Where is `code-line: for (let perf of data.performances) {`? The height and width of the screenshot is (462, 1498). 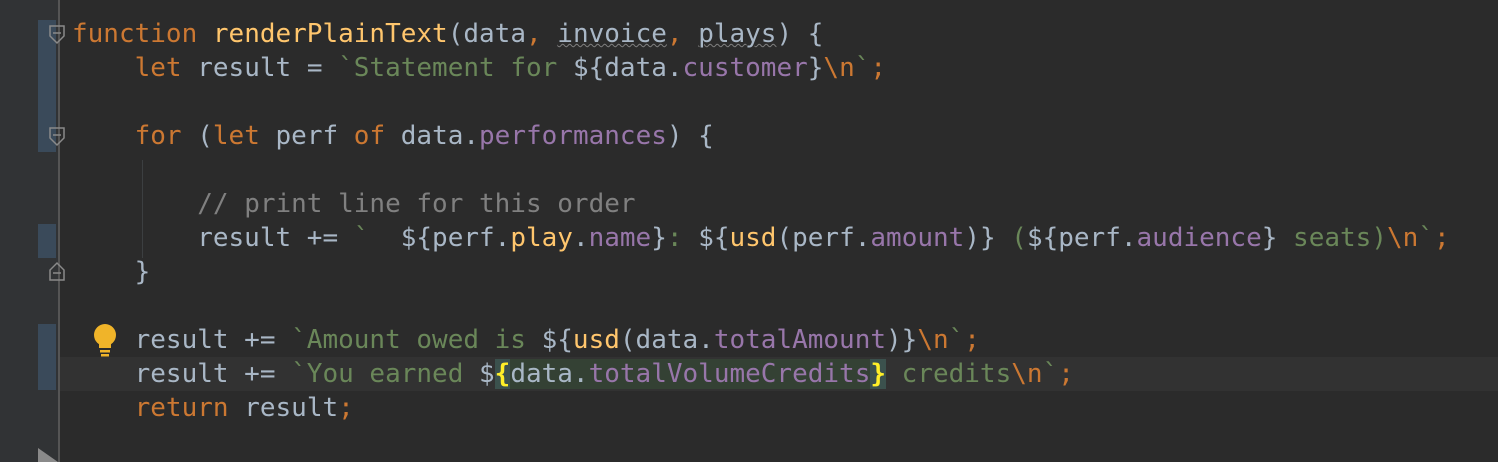
code-line: for (let perf of data.performances) { is located at coordinates (761, 136).